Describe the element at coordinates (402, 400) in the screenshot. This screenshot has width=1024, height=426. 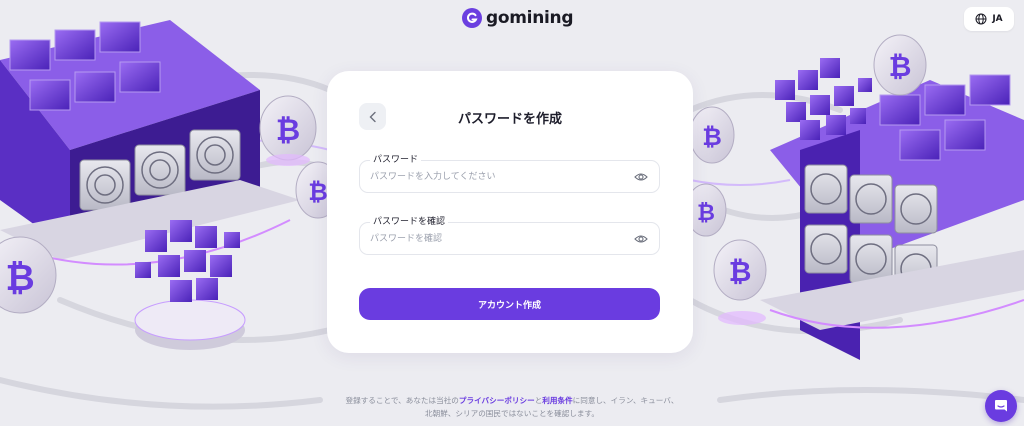
I see `terms-text-1: 登録することで、あなたは当社の` at that location.